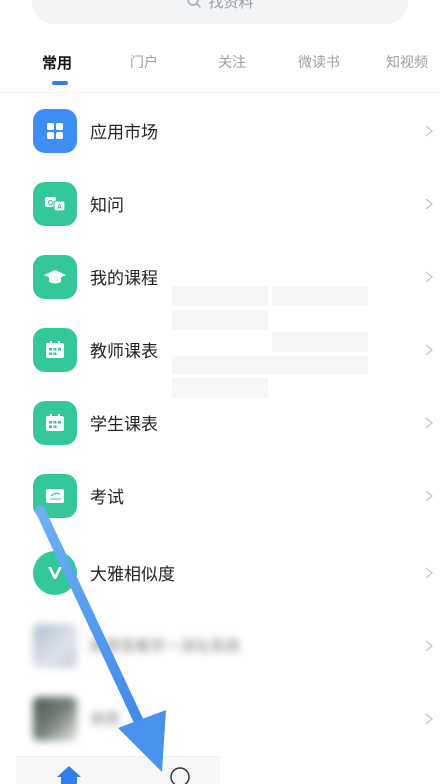 The height and width of the screenshot is (784, 440). Describe the element at coordinates (105, 719) in the screenshot. I see `list-item-label: 体质` at that location.